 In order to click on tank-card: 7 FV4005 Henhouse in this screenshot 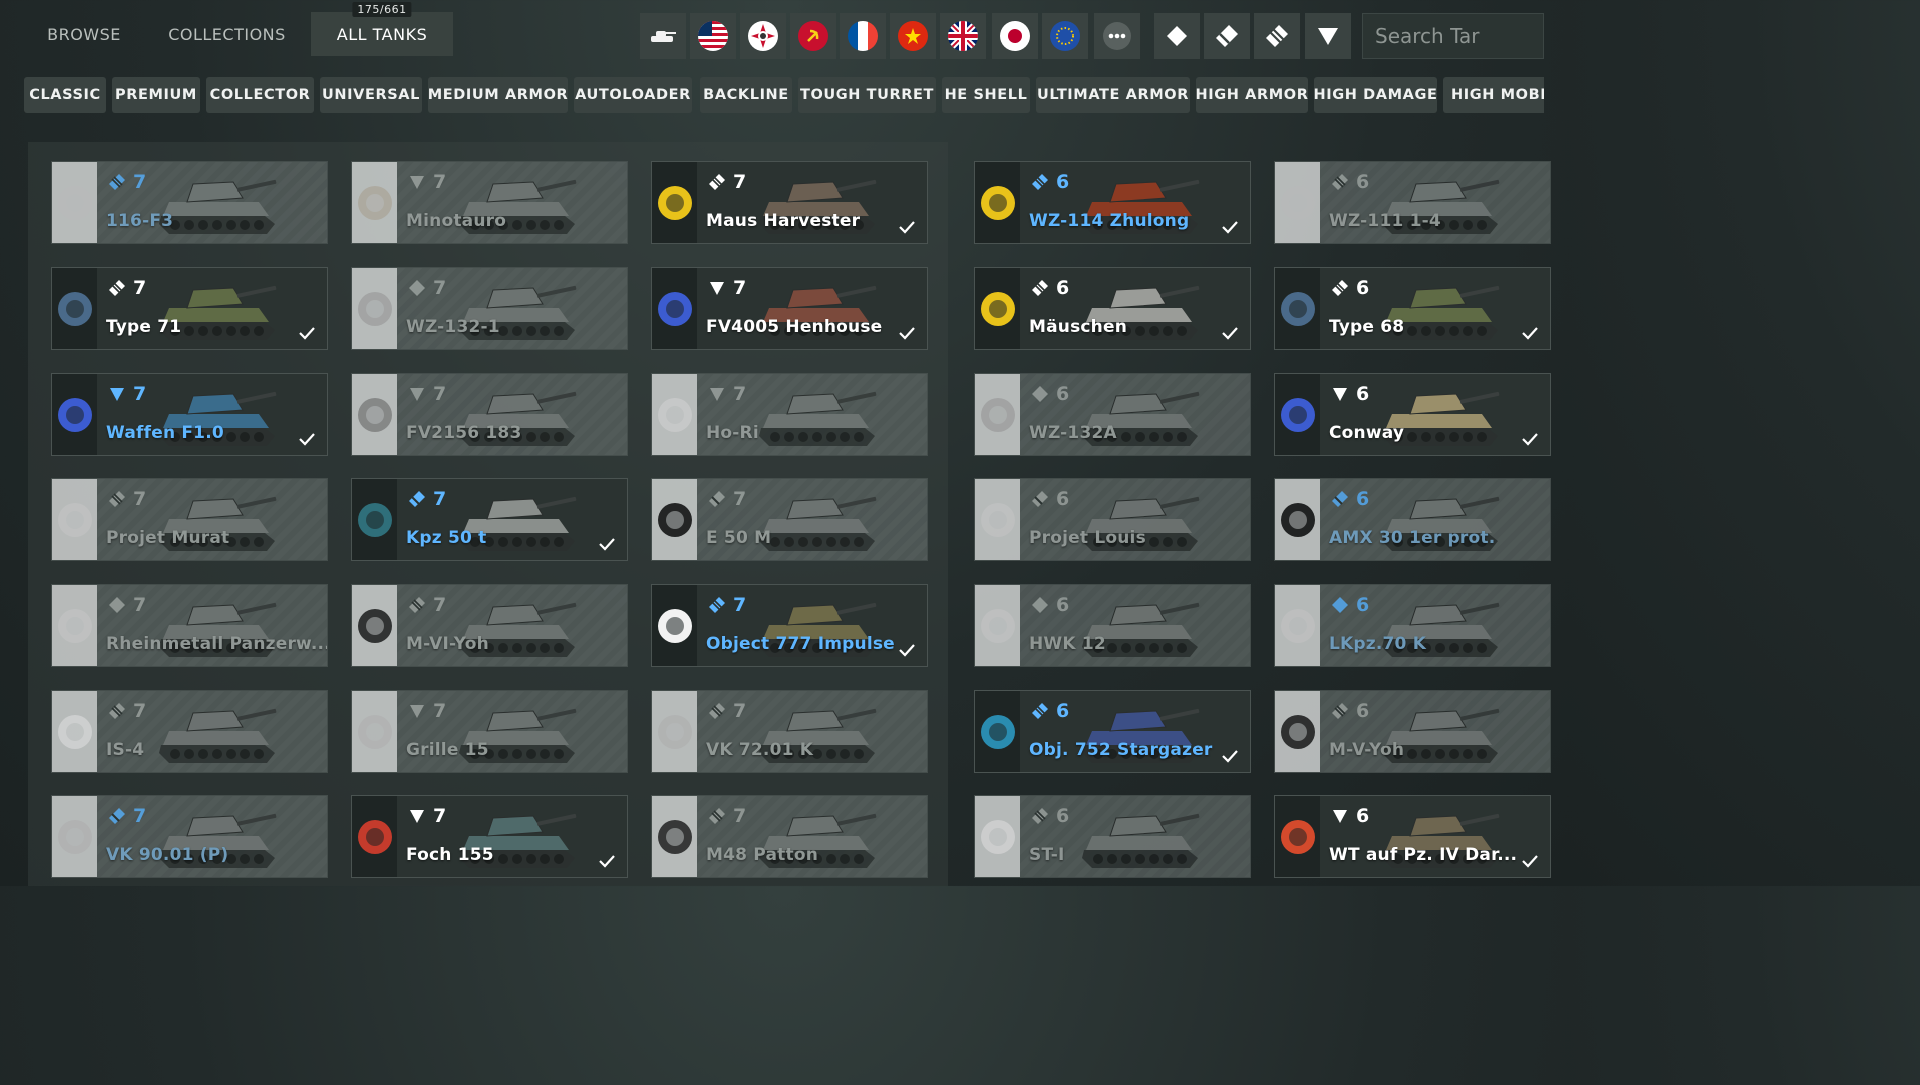, I will do `click(789, 308)`.